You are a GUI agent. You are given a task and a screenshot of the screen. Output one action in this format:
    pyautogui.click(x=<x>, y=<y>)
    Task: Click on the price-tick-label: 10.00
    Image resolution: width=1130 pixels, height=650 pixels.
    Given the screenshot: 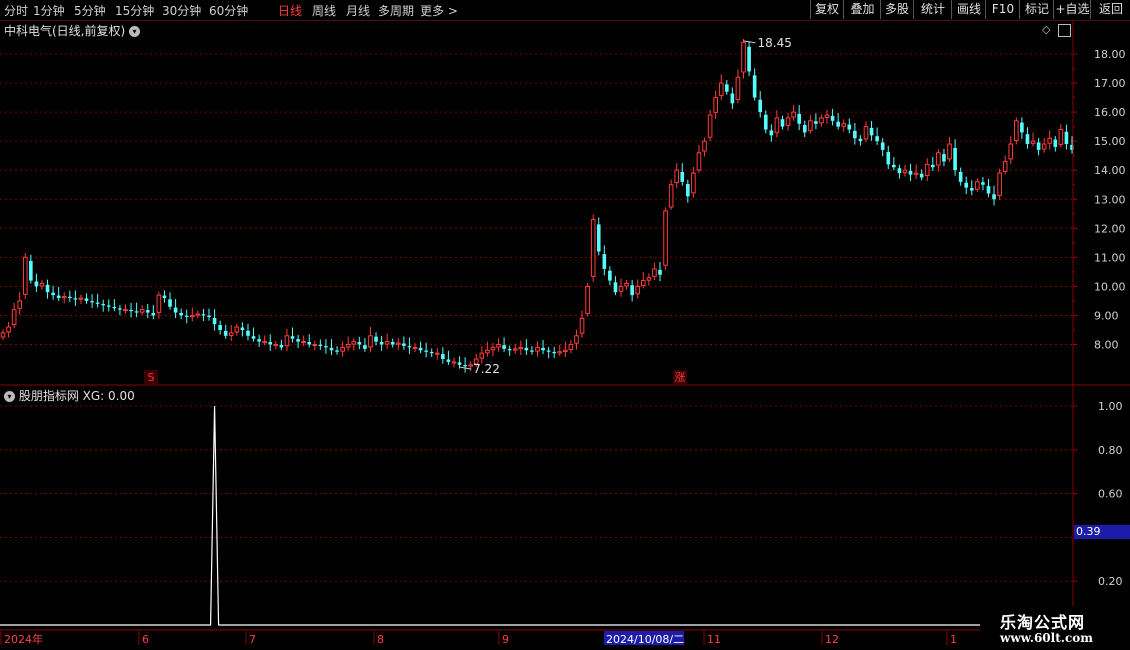 What is the action you would take?
    pyautogui.click(x=1110, y=286)
    